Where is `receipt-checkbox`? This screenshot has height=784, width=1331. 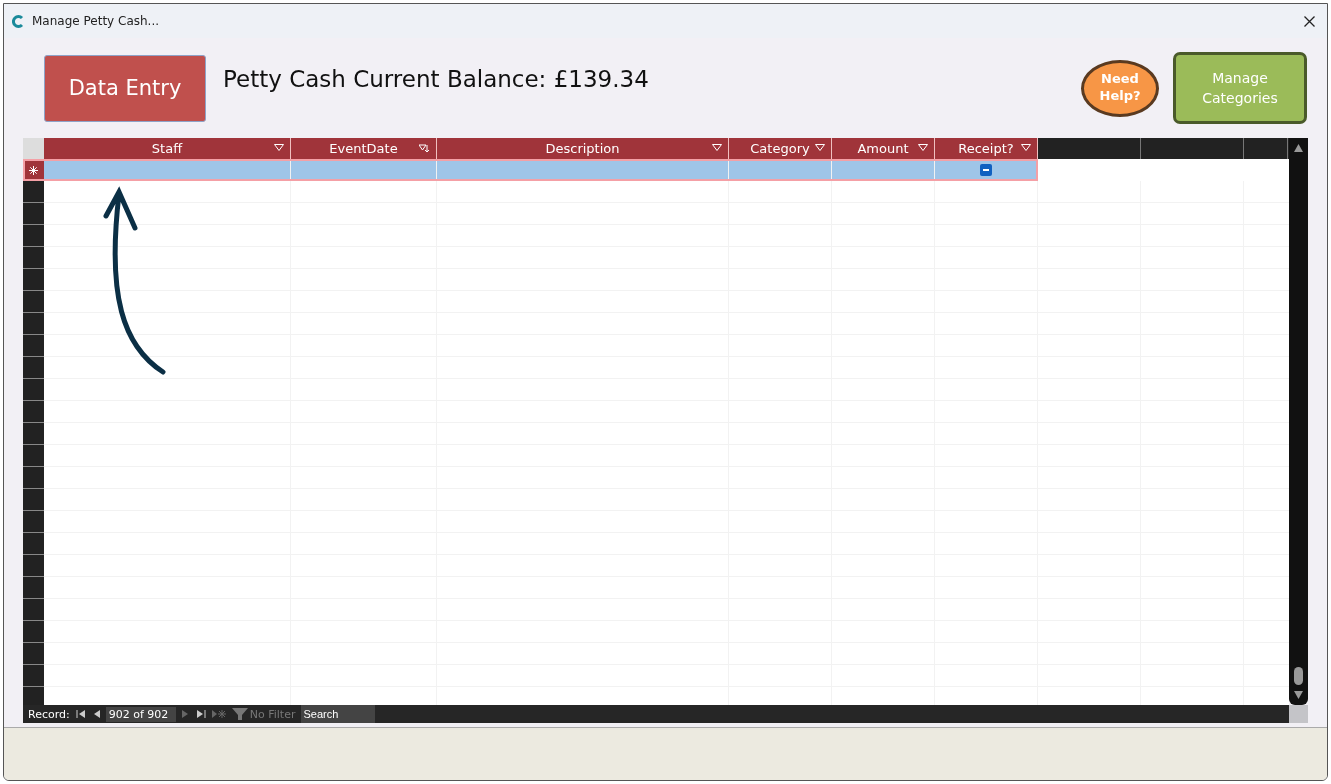
receipt-checkbox is located at coordinates (986, 170).